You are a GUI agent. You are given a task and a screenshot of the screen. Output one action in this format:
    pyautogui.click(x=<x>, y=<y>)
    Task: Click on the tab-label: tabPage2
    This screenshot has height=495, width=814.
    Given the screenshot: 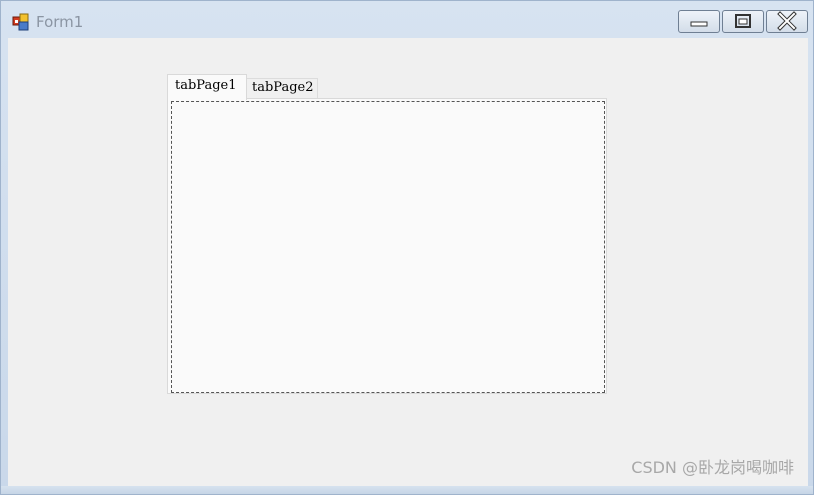 What is the action you would take?
    pyautogui.click(x=283, y=87)
    